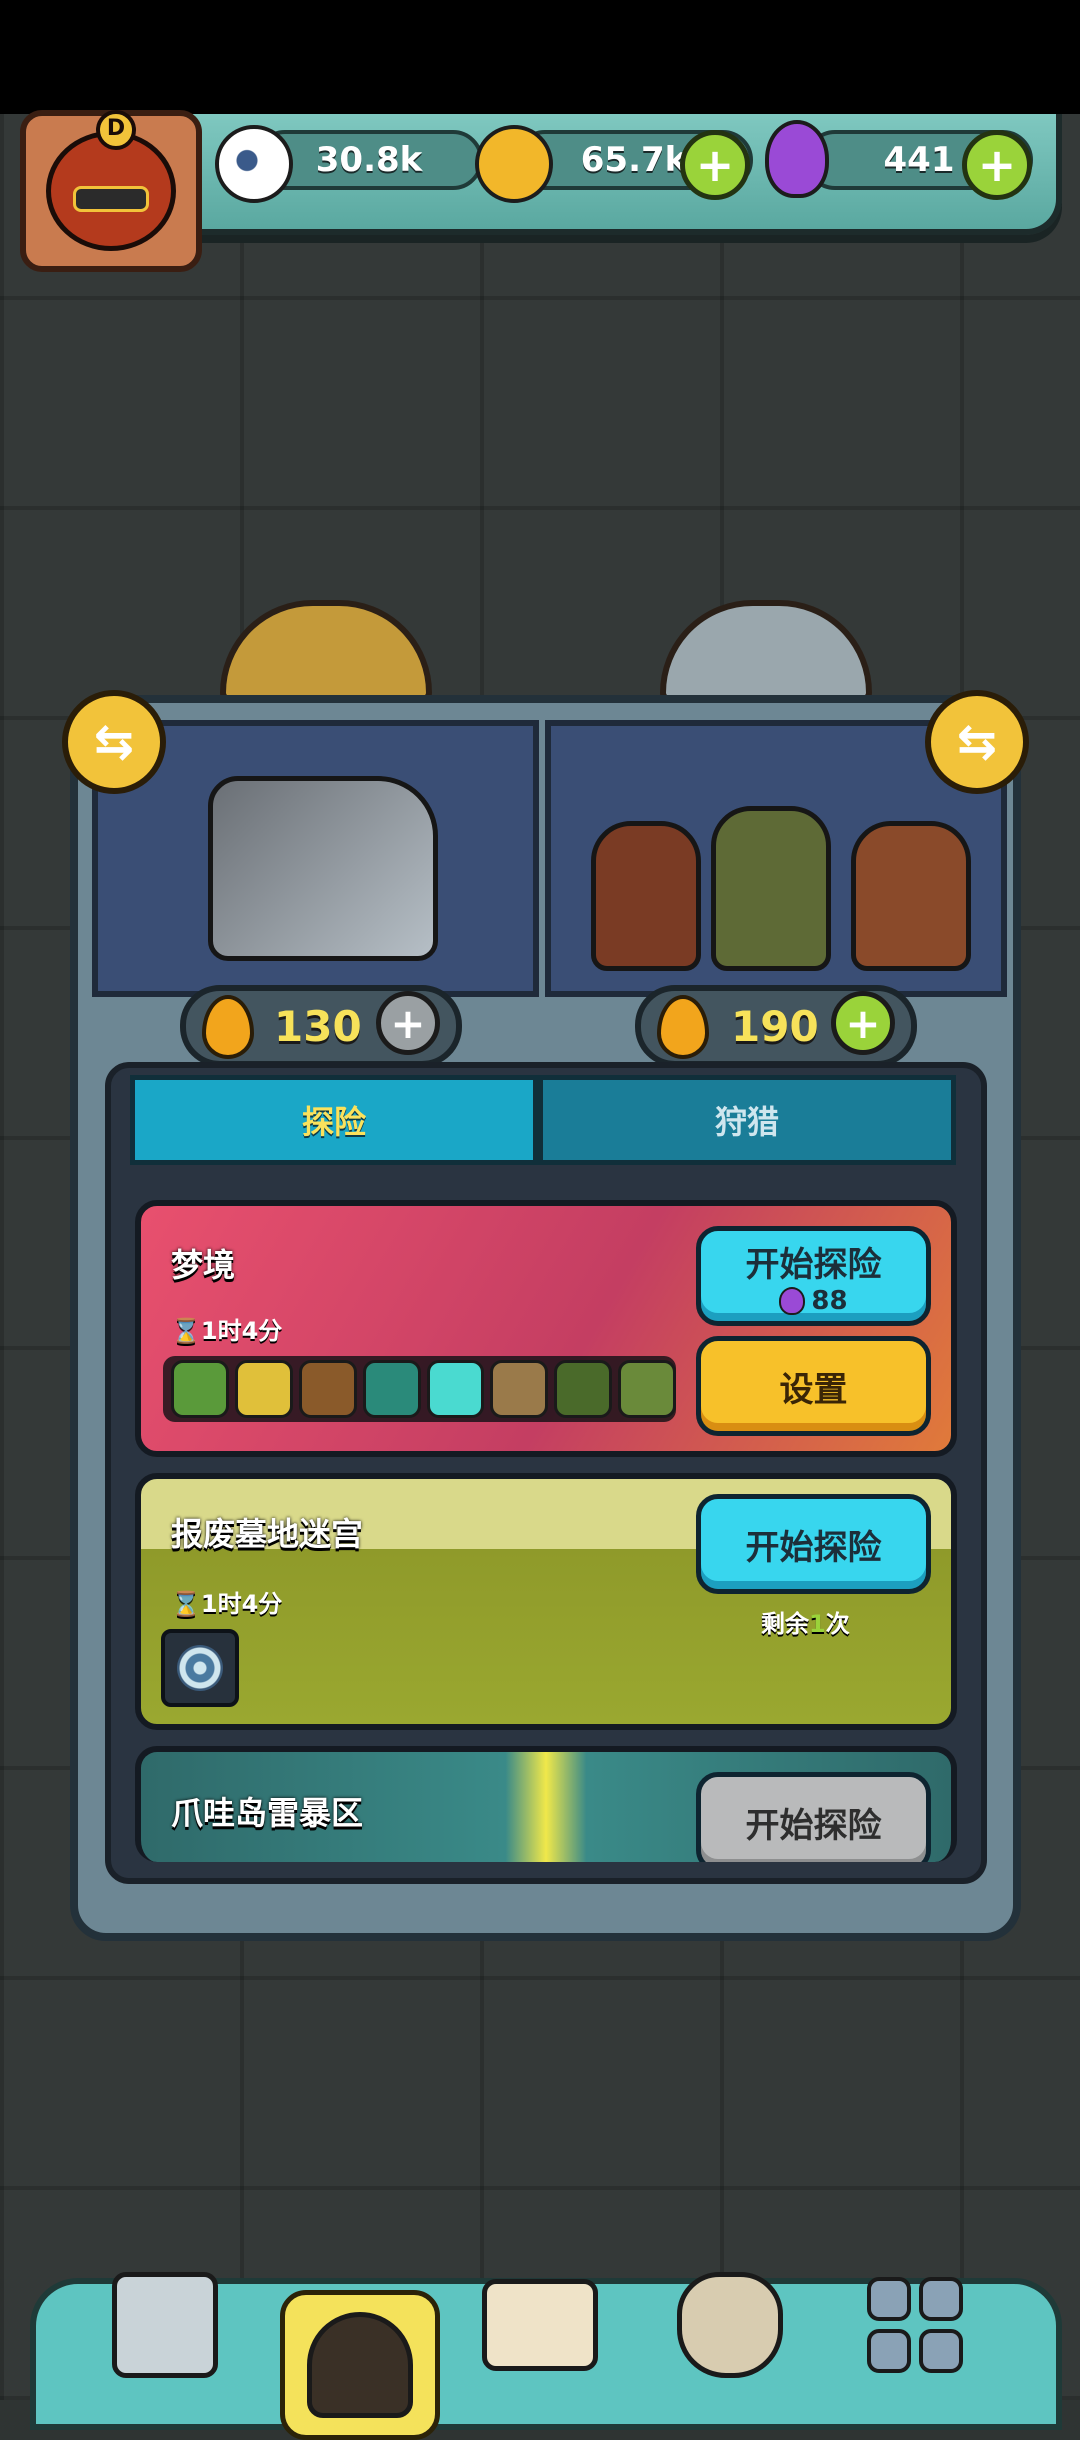 This screenshot has width=1080, height=2440. What do you see at coordinates (546, 1601) in the screenshot?
I see `expedition-card-scrapyard-maze: 报废墓地迷宫 ⌛1时4分 开始探险 剩余1次` at bounding box center [546, 1601].